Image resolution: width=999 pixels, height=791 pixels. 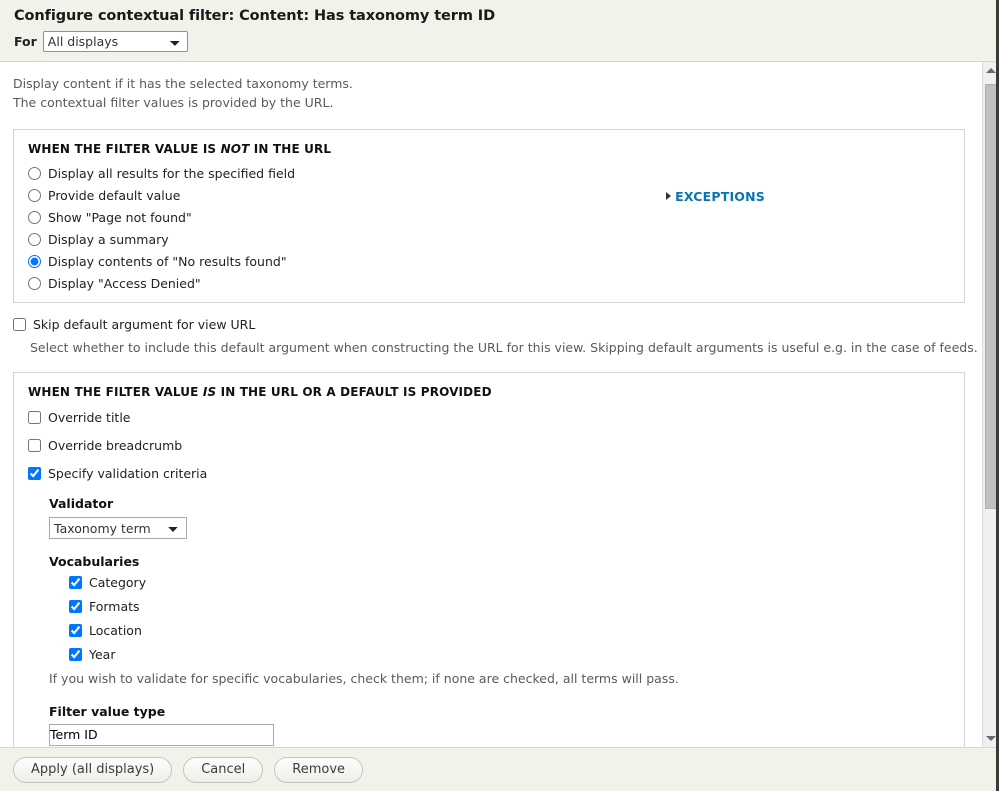 I want to click on checkbox-vocabulary-category, so click(x=75, y=583).